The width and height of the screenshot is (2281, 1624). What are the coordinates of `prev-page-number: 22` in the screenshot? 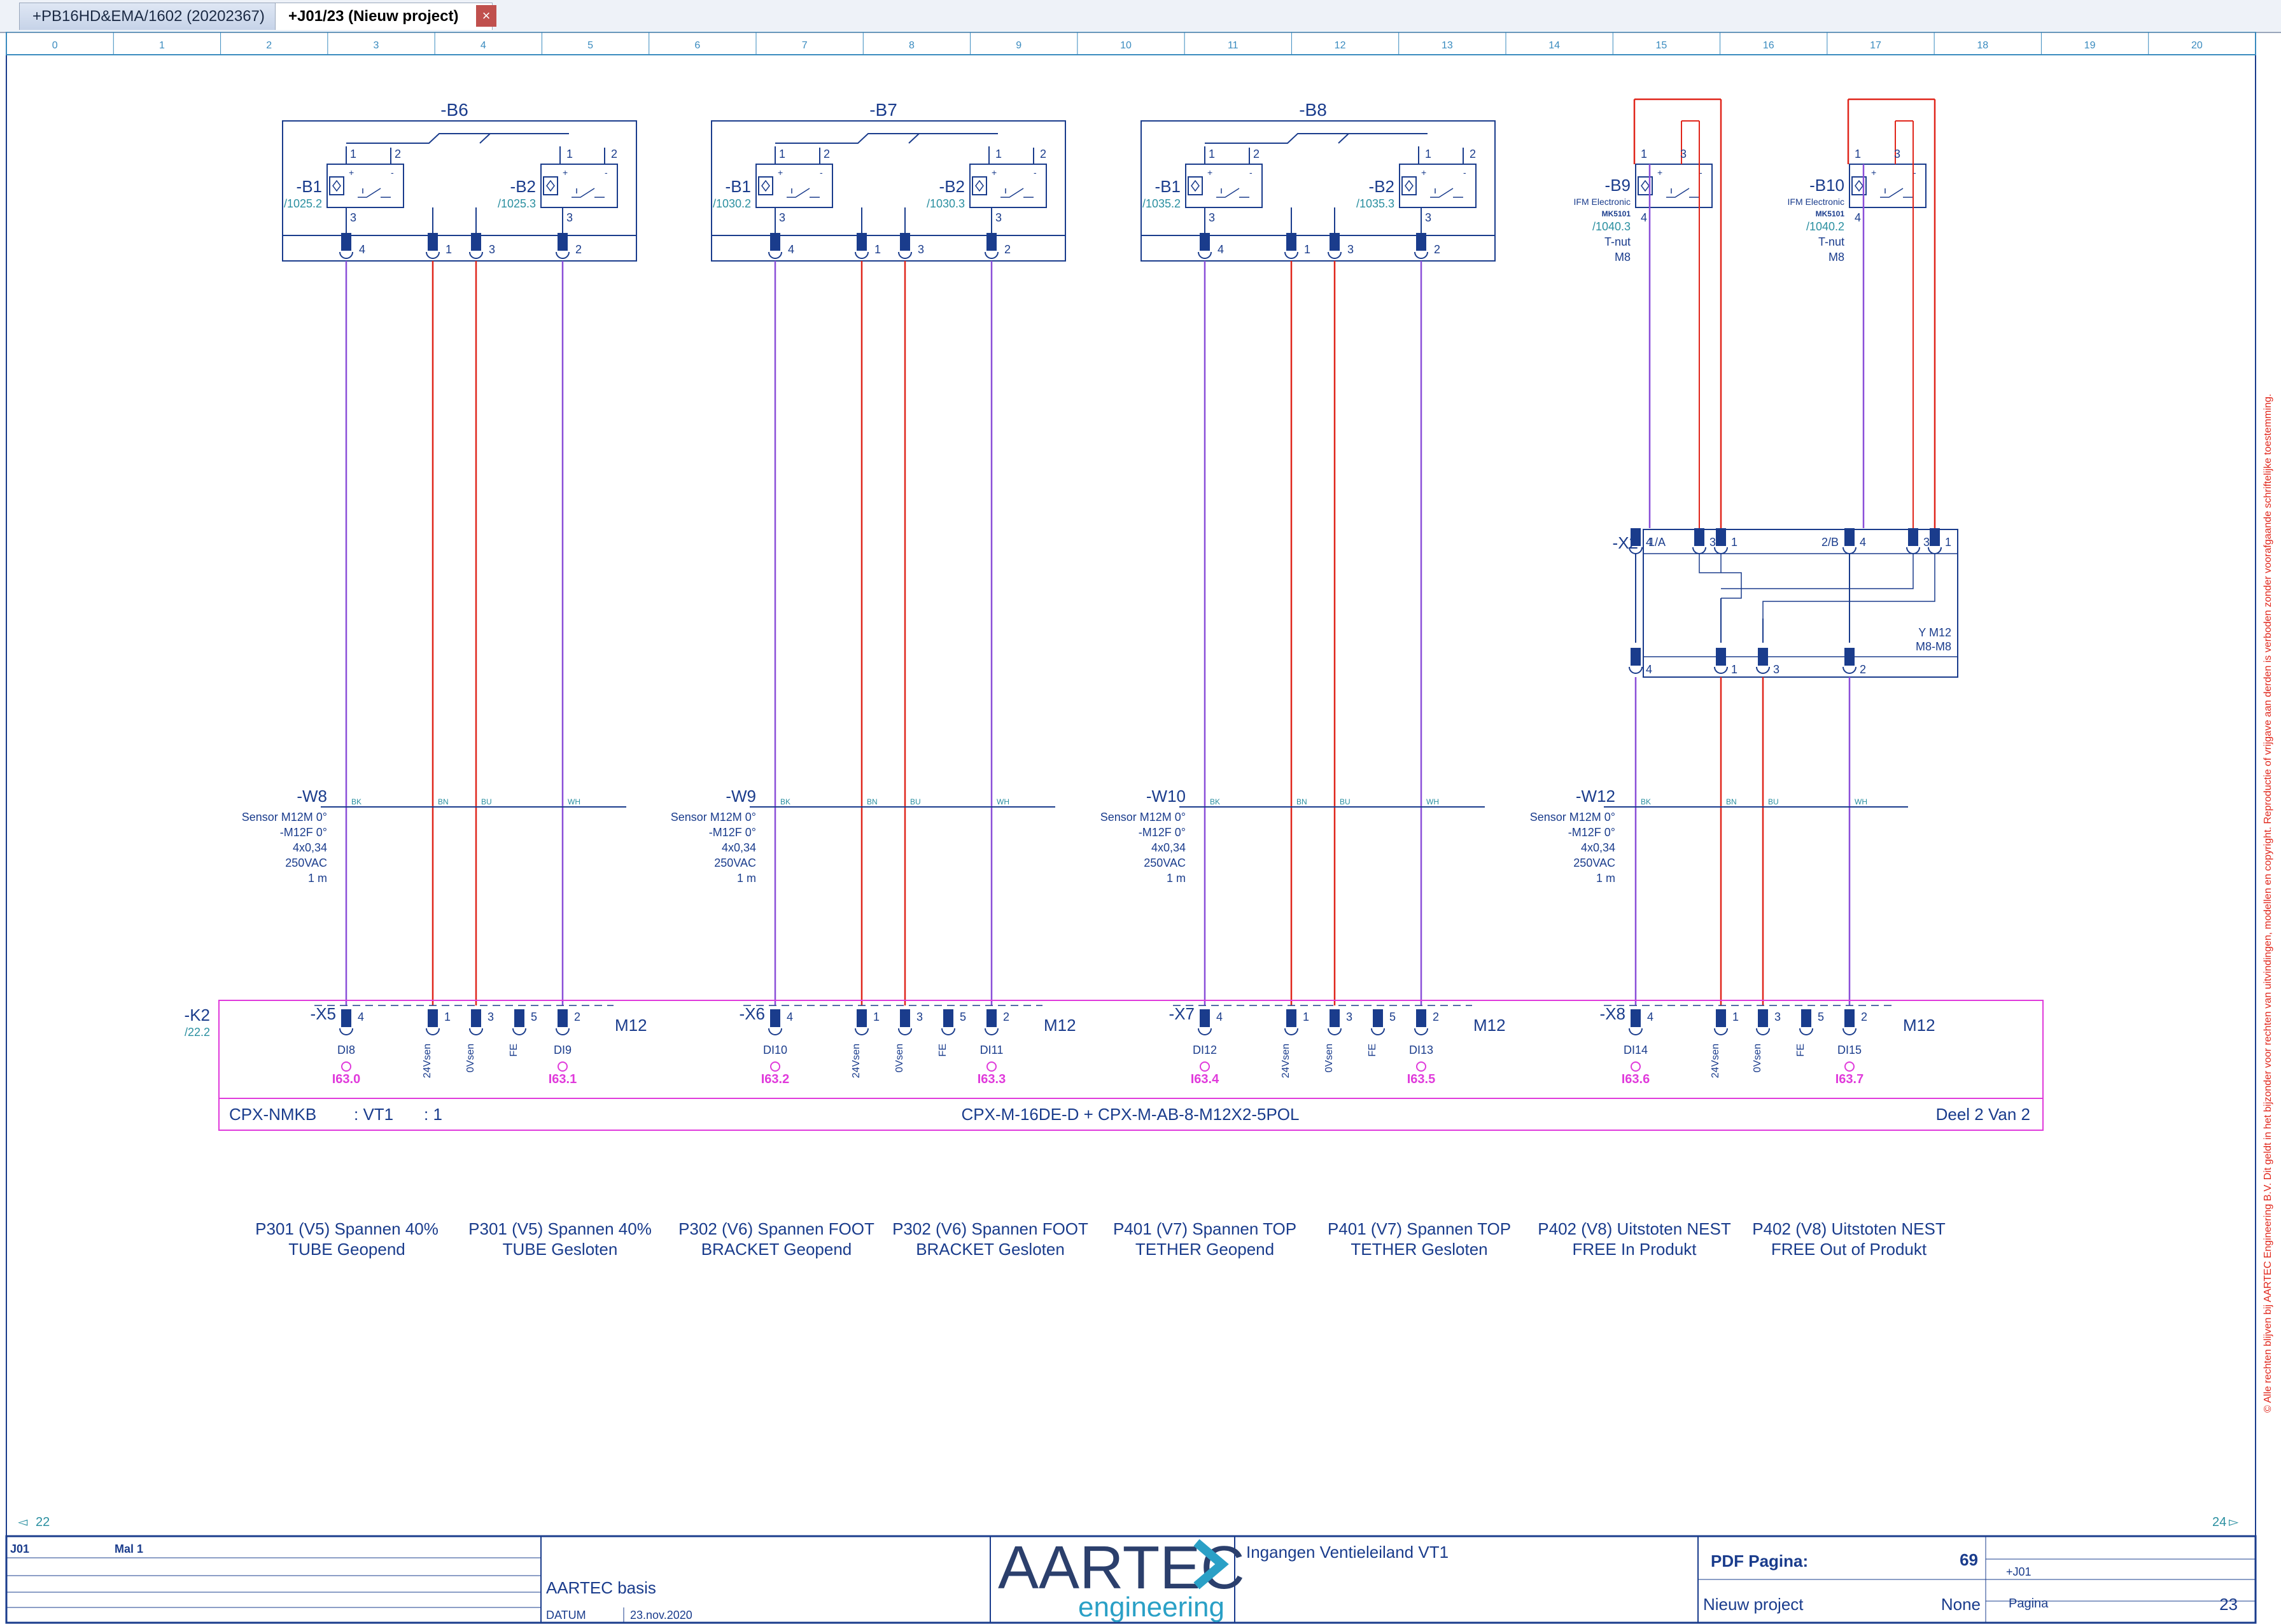 It's located at (43, 1522).